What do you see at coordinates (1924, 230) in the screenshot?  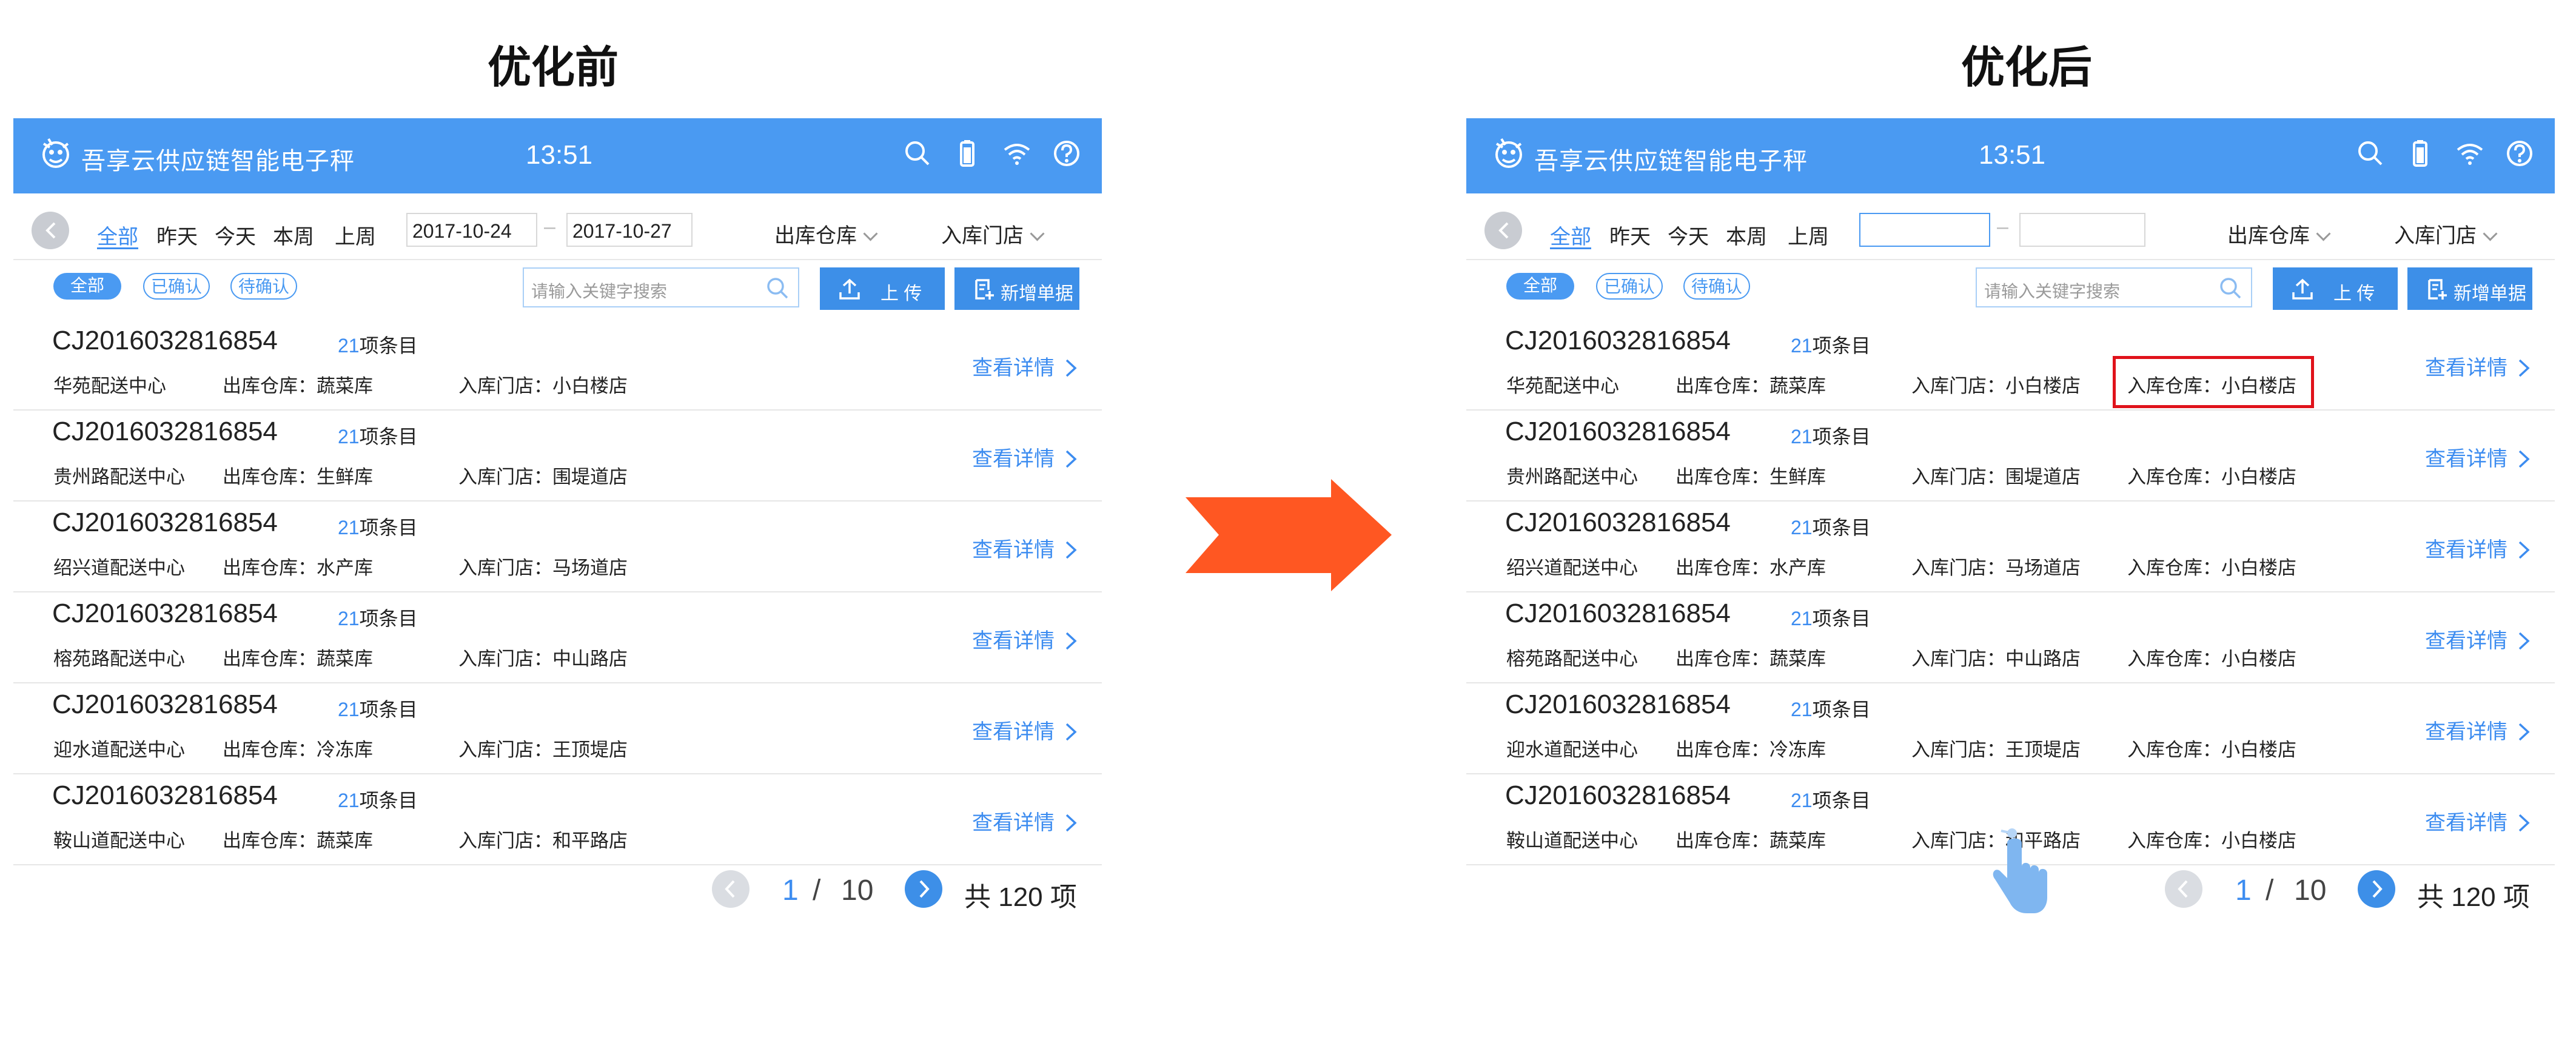 I see `start-date-input` at bounding box center [1924, 230].